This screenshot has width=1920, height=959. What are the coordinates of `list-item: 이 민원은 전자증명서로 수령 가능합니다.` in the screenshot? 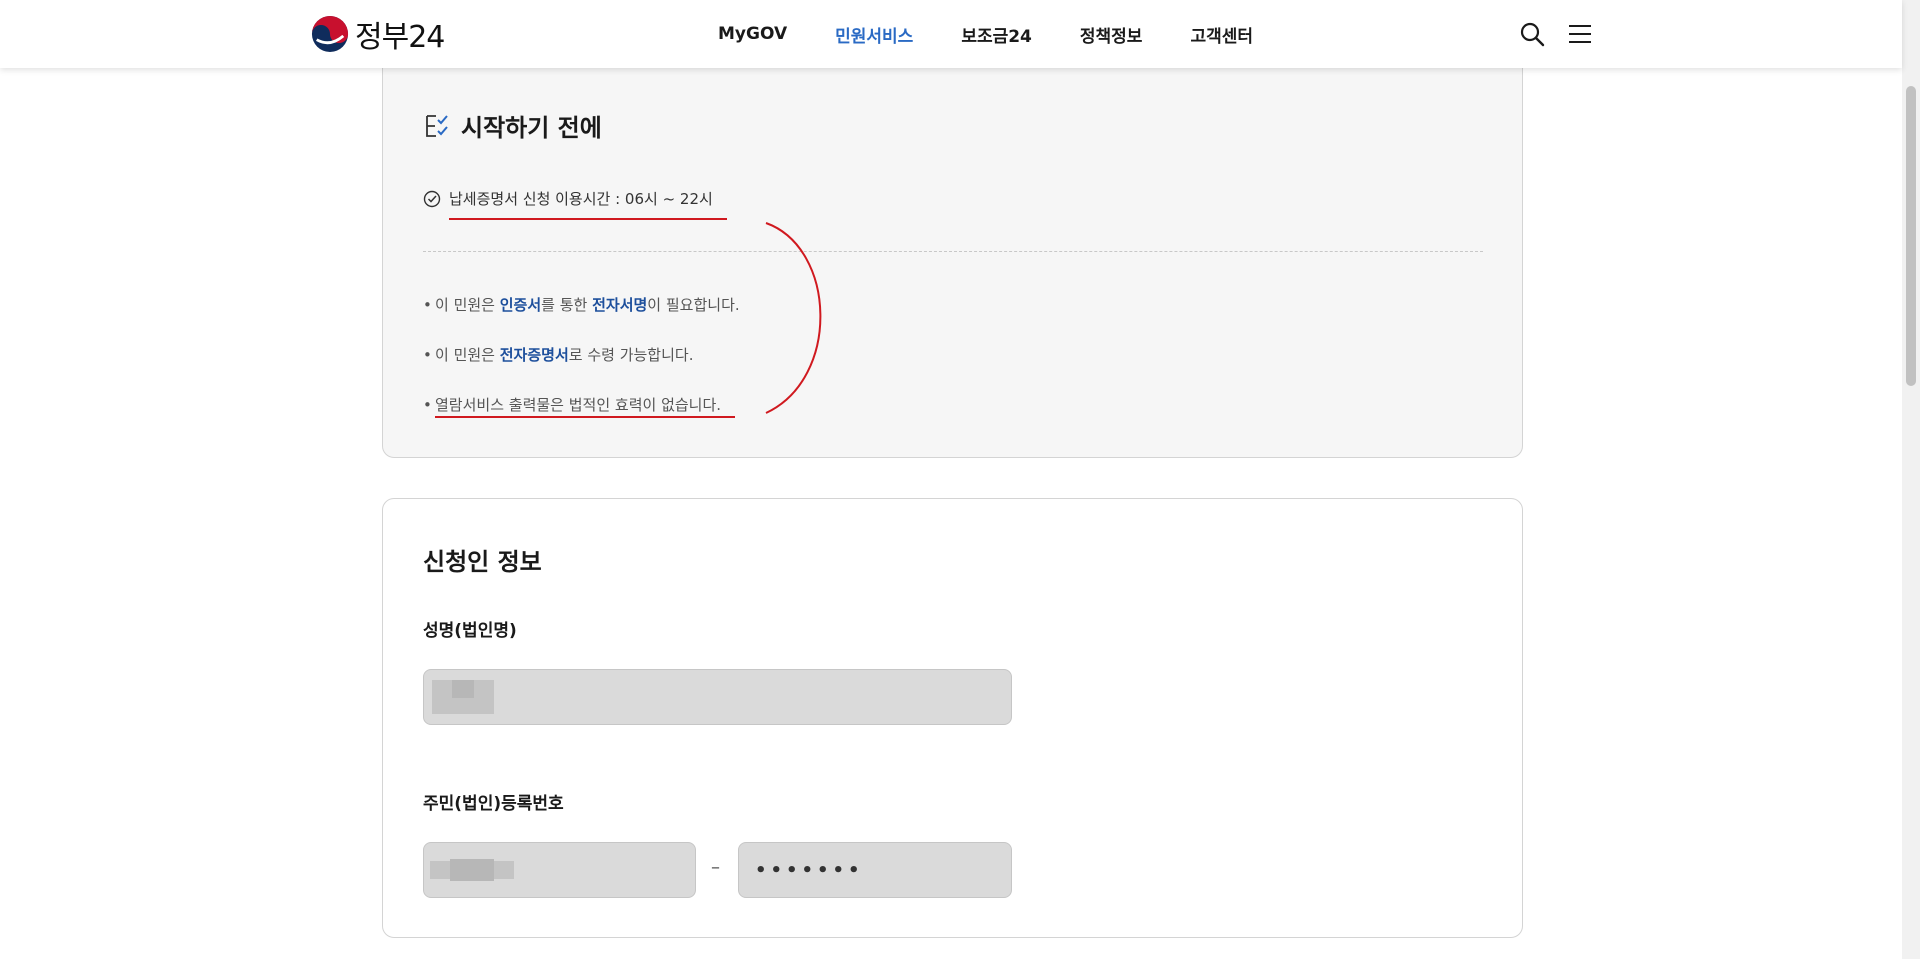 It's located at (581, 369).